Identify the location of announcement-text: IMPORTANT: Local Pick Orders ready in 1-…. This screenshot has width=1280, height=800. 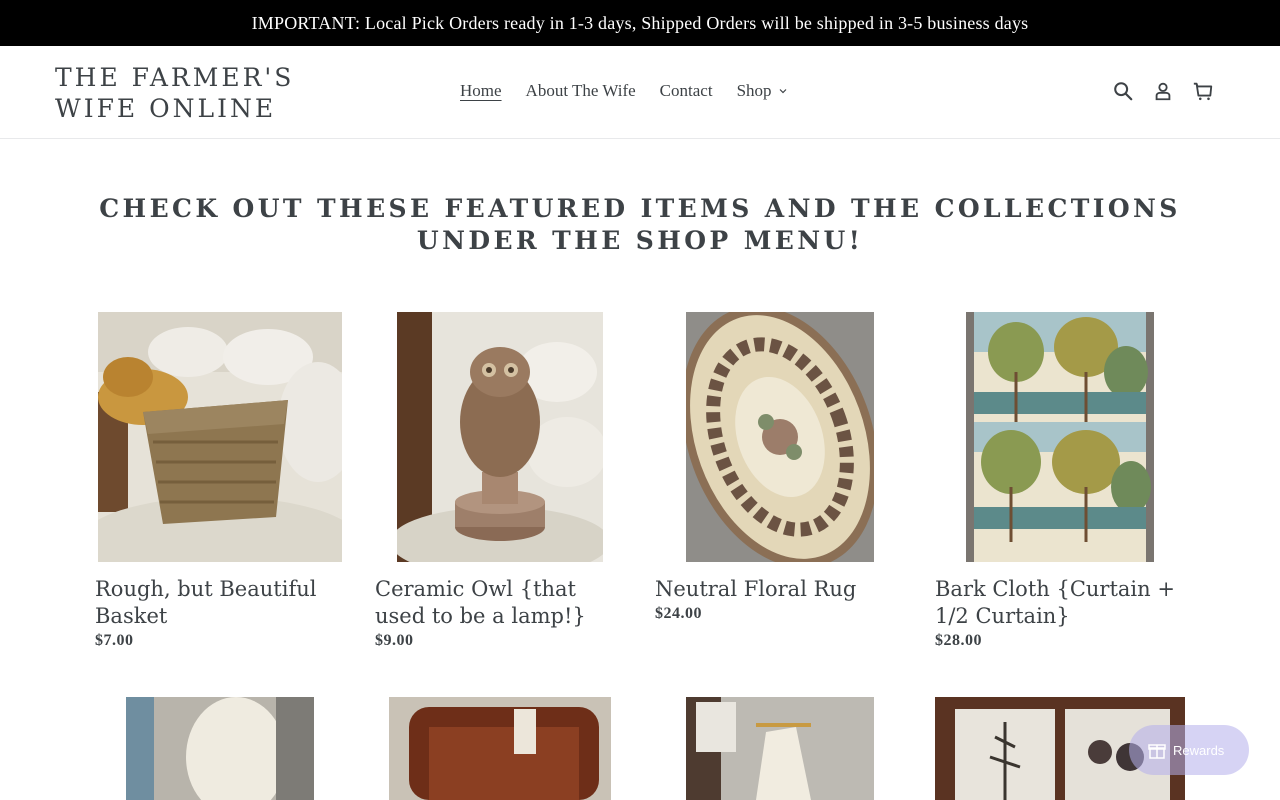
(640, 22).